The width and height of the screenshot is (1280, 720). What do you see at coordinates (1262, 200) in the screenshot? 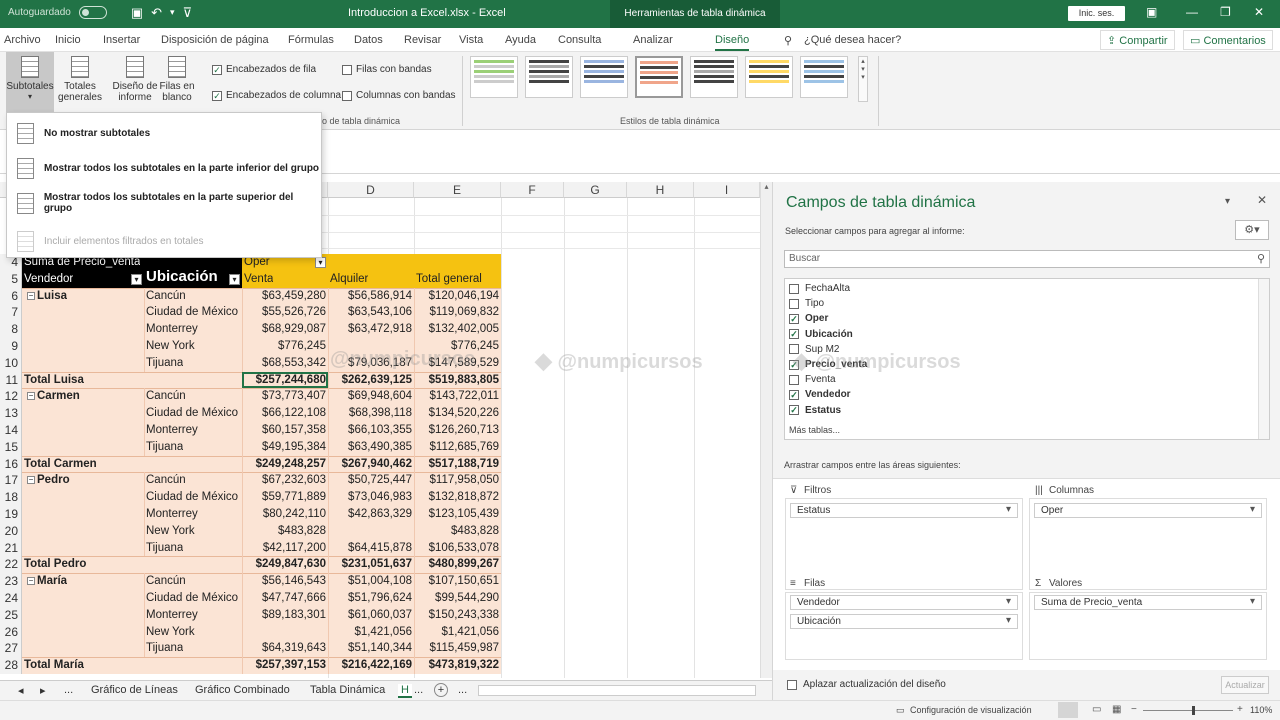
I see `close-pane-icon: ✕` at bounding box center [1262, 200].